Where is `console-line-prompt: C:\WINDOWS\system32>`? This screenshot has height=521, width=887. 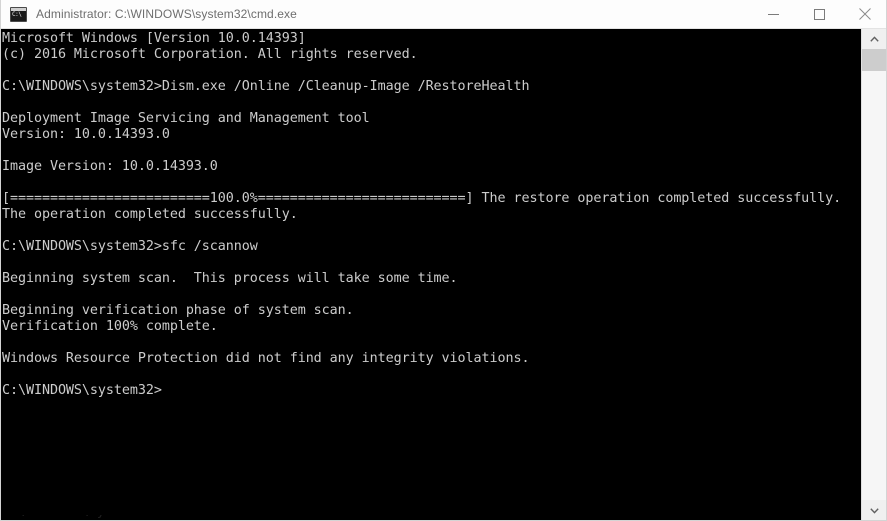 console-line-prompt: C:\WINDOWS\system32> is located at coordinates (82, 390).